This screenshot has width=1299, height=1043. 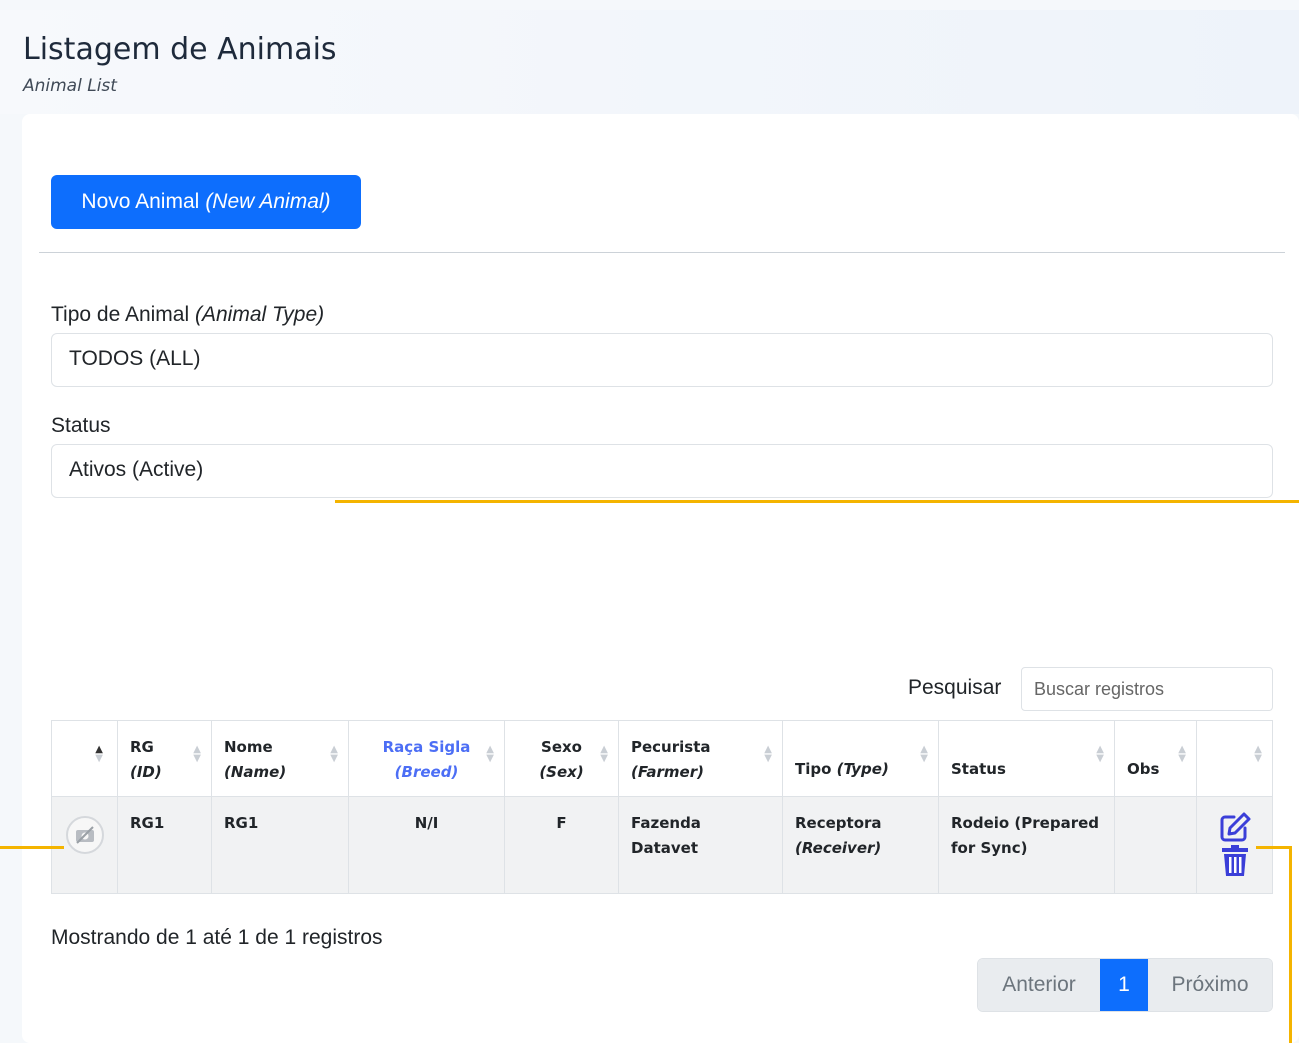 What do you see at coordinates (426, 747) in the screenshot?
I see `col-breed-label: Raça Sigla` at bounding box center [426, 747].